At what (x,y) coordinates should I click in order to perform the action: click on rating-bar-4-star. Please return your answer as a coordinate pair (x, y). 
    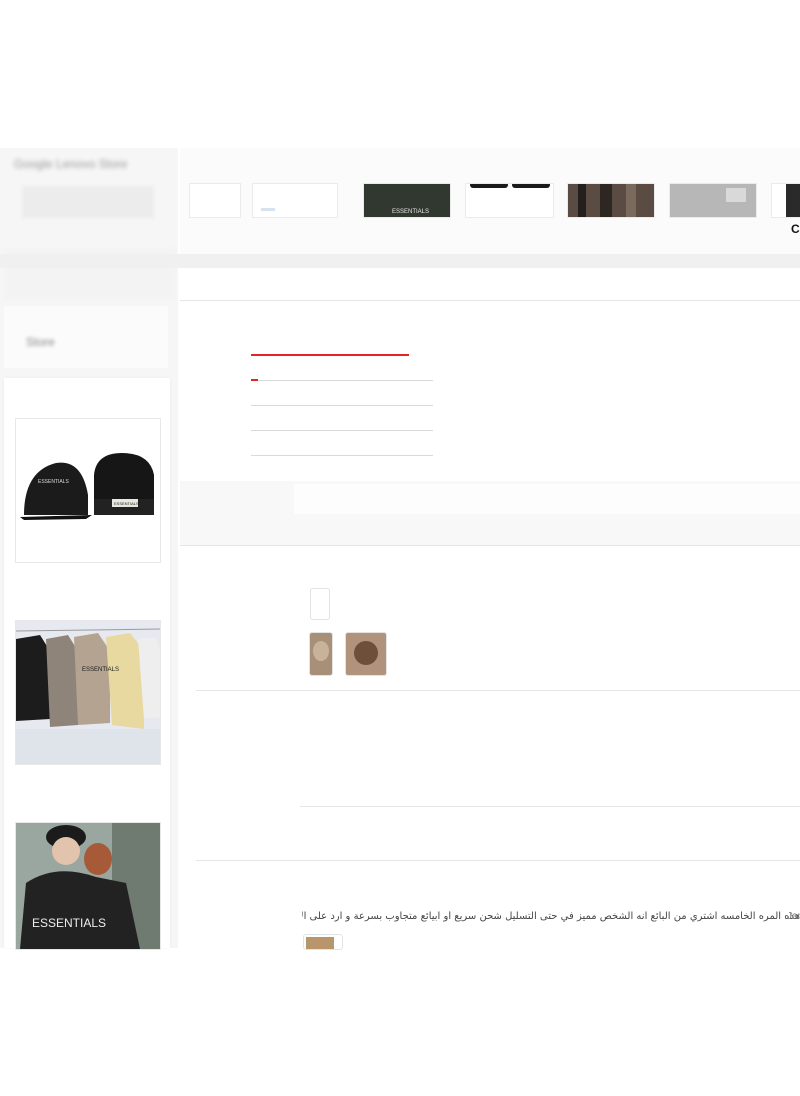
    Looking at the image, I should click on (342, 380).